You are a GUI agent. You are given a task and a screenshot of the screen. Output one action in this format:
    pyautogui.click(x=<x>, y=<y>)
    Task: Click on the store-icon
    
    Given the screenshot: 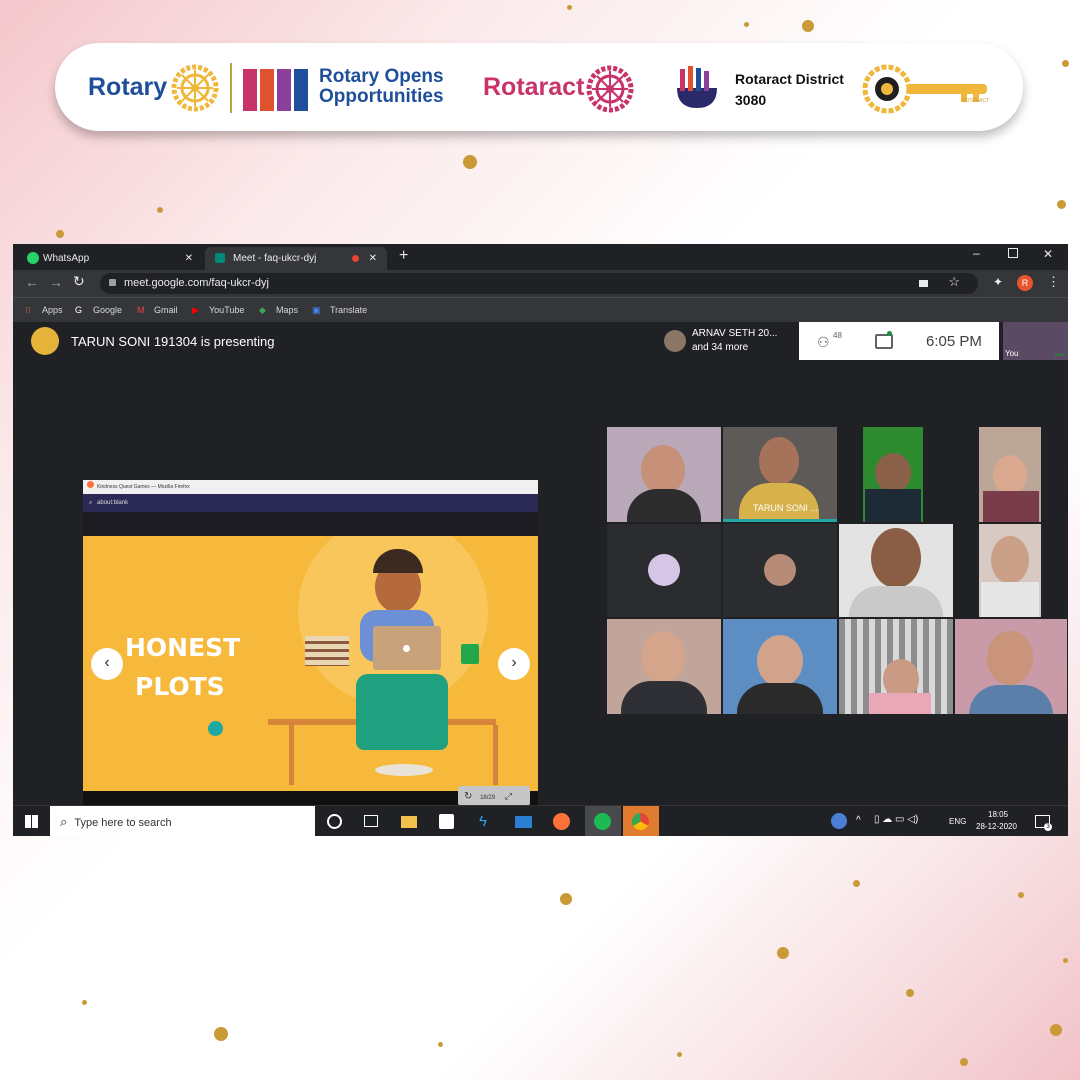 What is the action you would take?
    pyautogui.click(x=446, y=821)
    